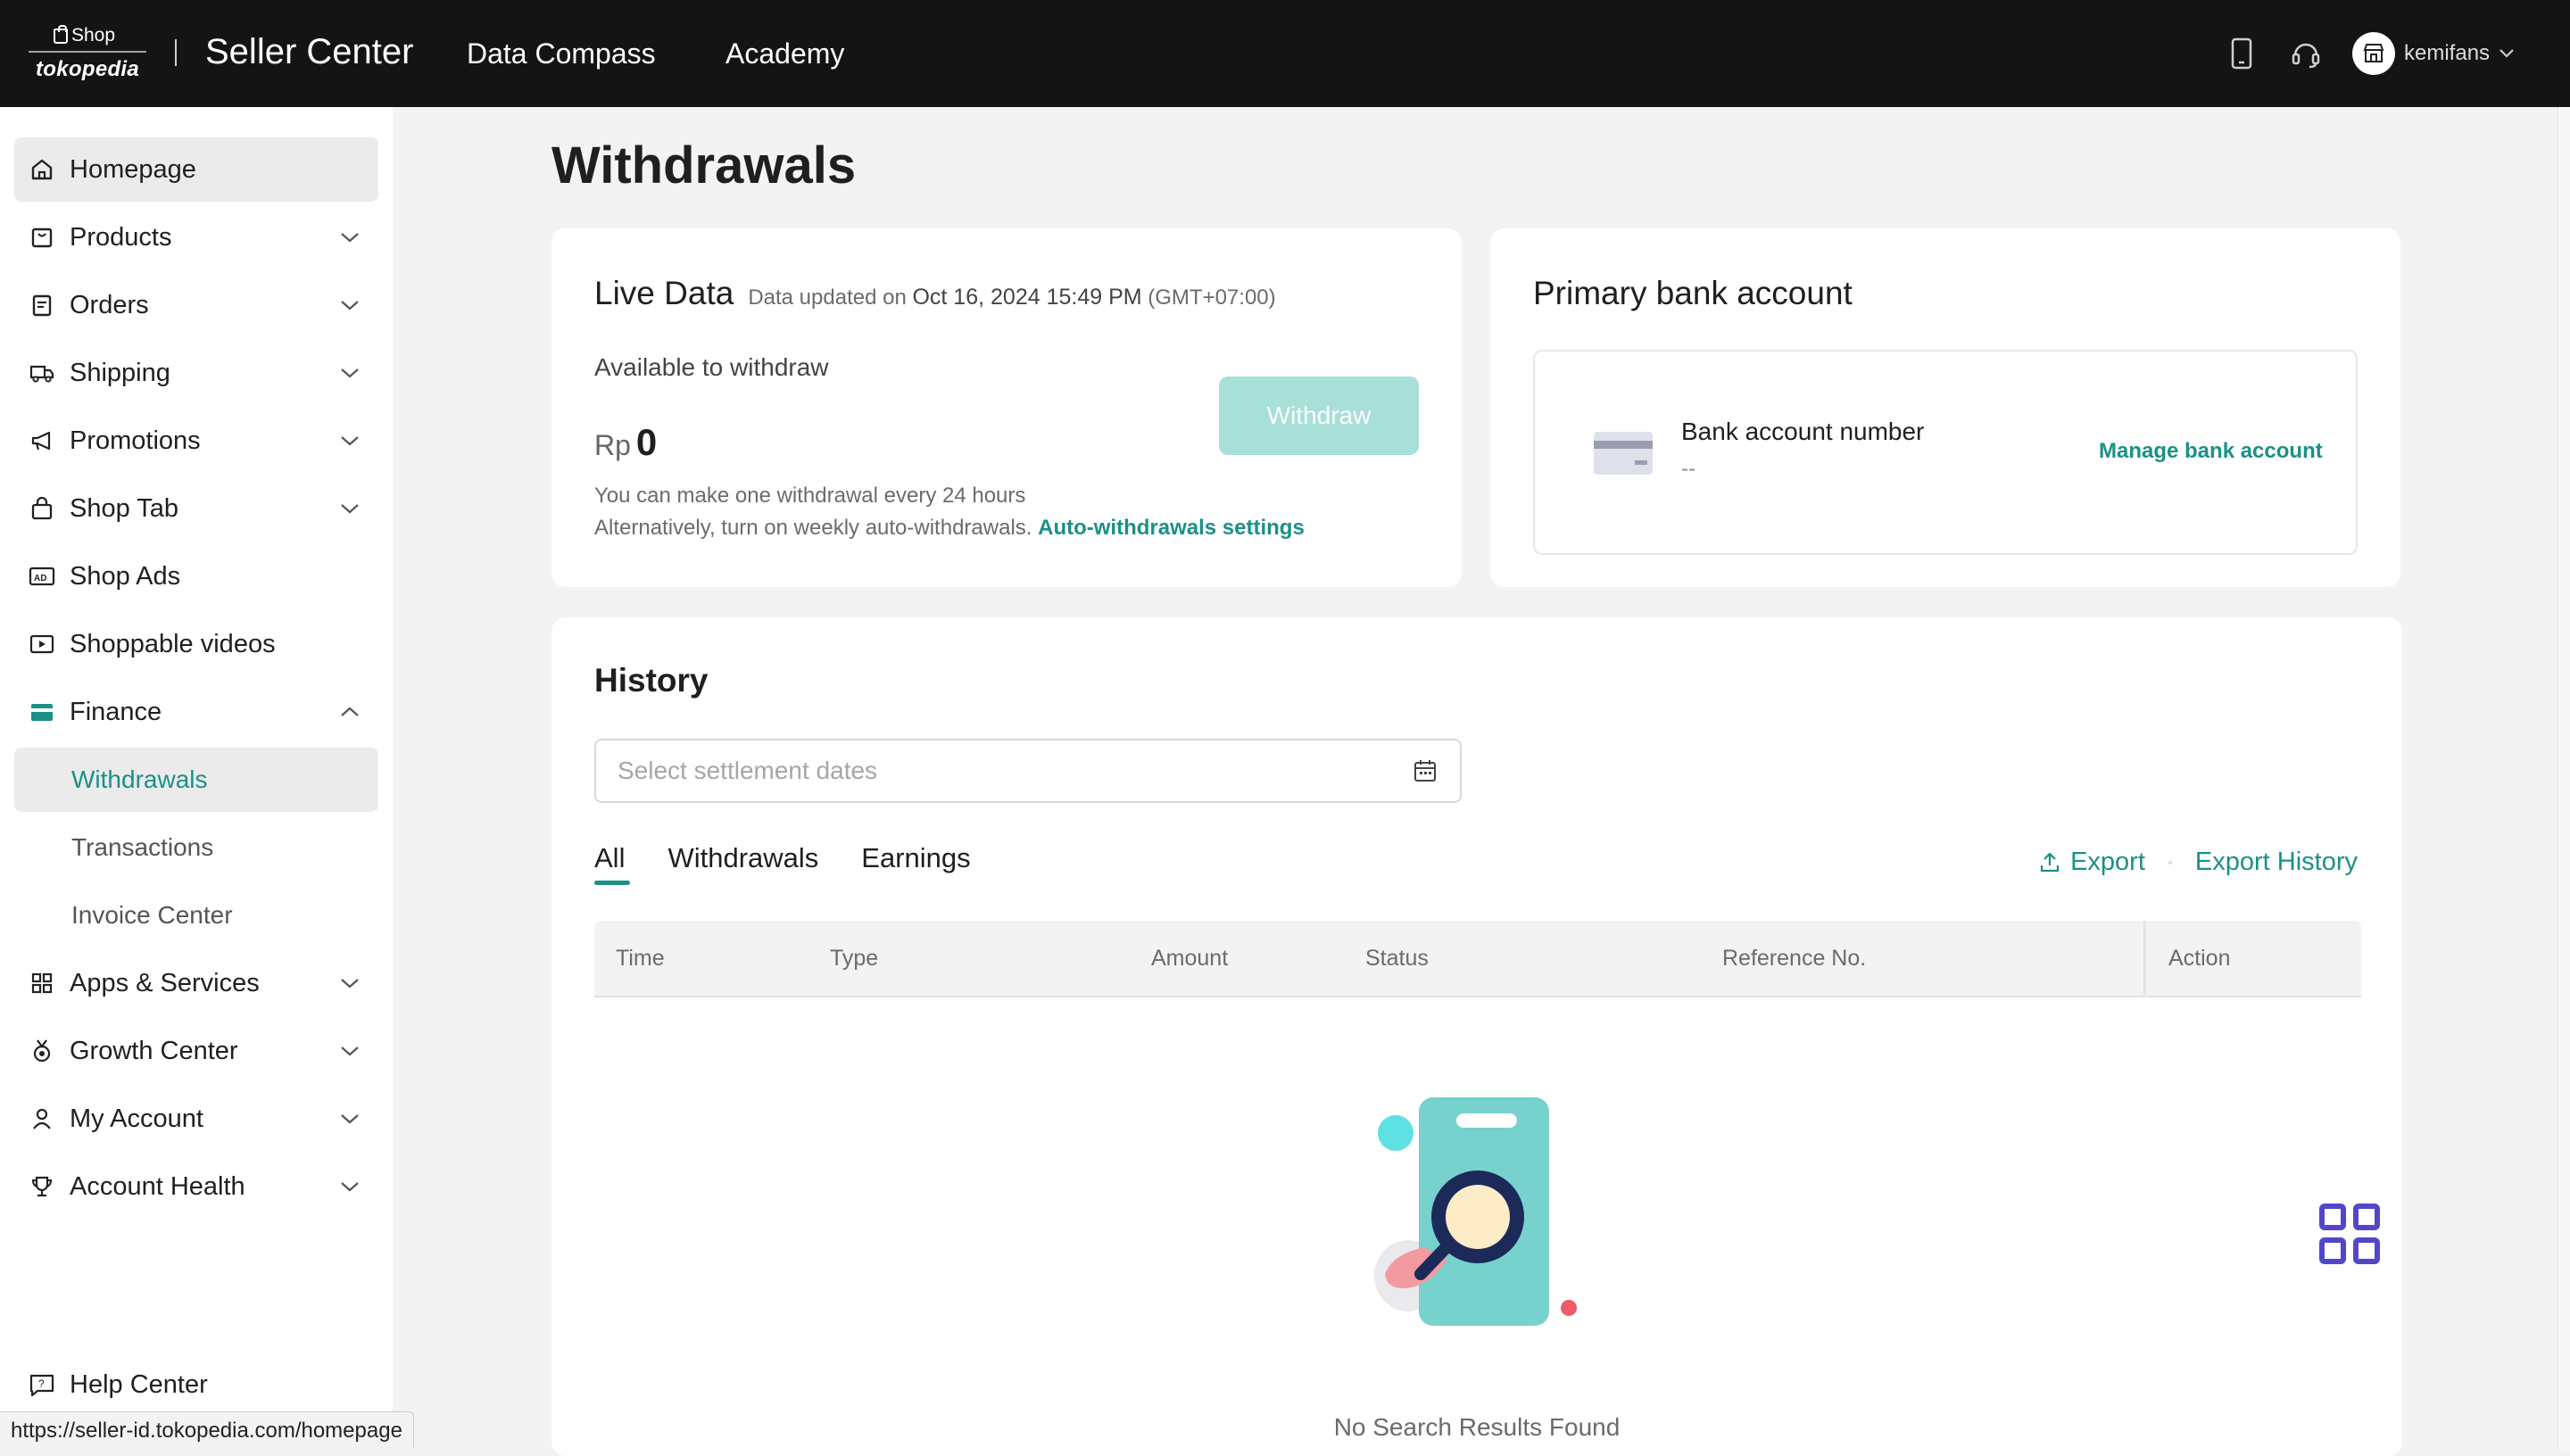 This screenshot has width=2570, height=1456. I want to click on column-action: Action, so click(2199, 958).